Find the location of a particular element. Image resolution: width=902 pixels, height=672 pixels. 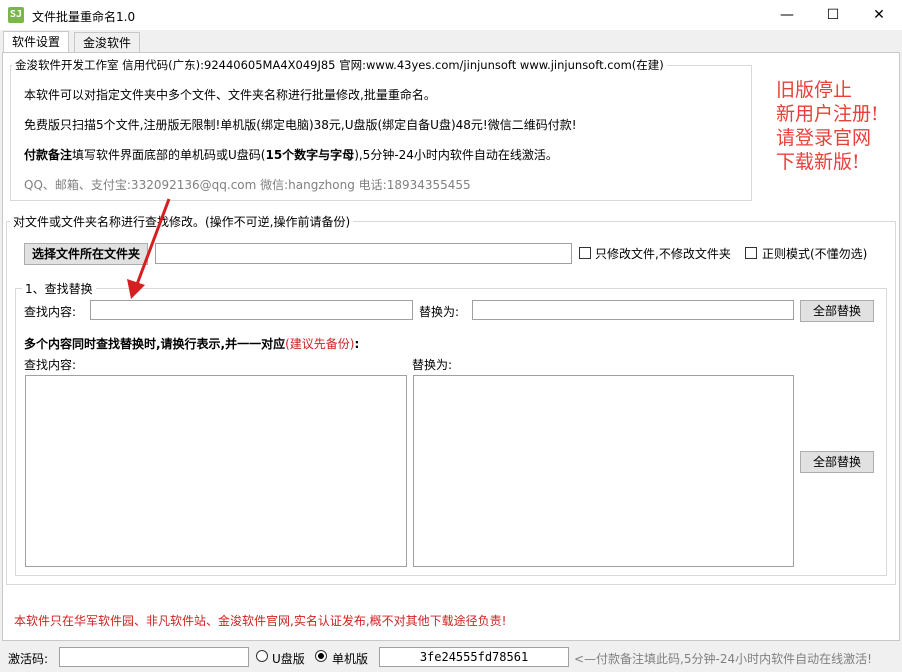

regex-mode-checkbox is located at coordinates (751, 253).